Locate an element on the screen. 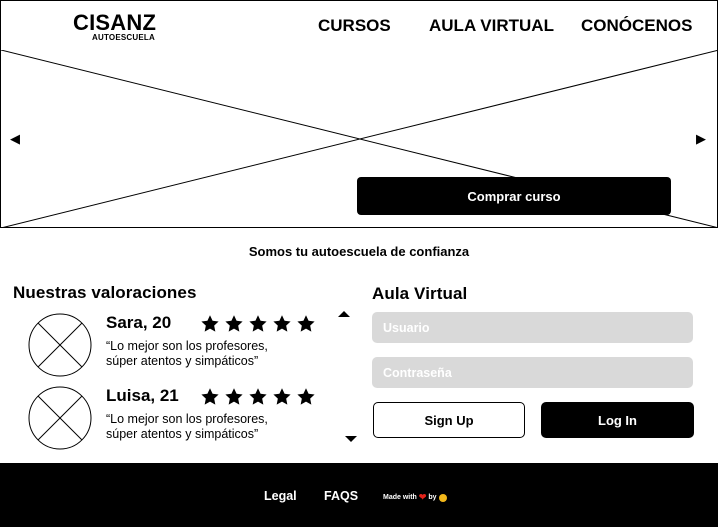  tagline: Somos tu autoescuela de confianza is located at coordinates (359, 251).